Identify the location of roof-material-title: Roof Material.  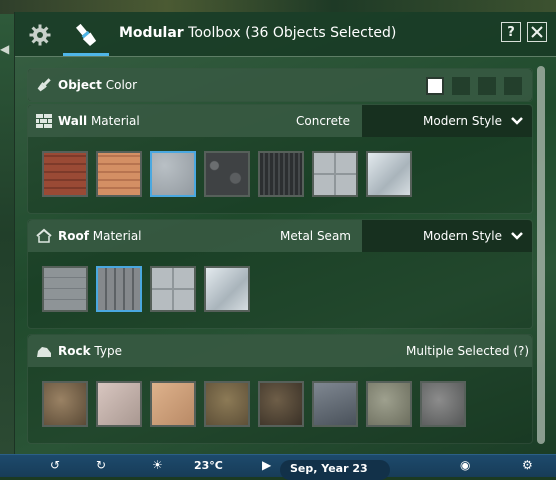
(100, 236).